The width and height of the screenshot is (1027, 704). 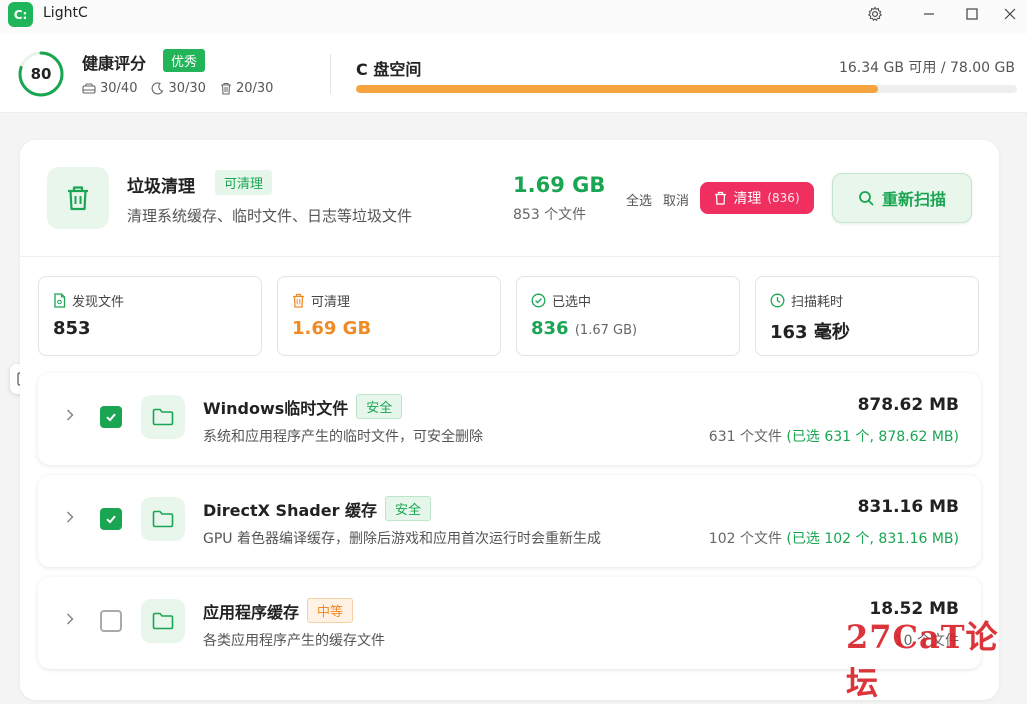 I want to click on stat-selected-size: (1.67 GB), so click(x=606, y=330).